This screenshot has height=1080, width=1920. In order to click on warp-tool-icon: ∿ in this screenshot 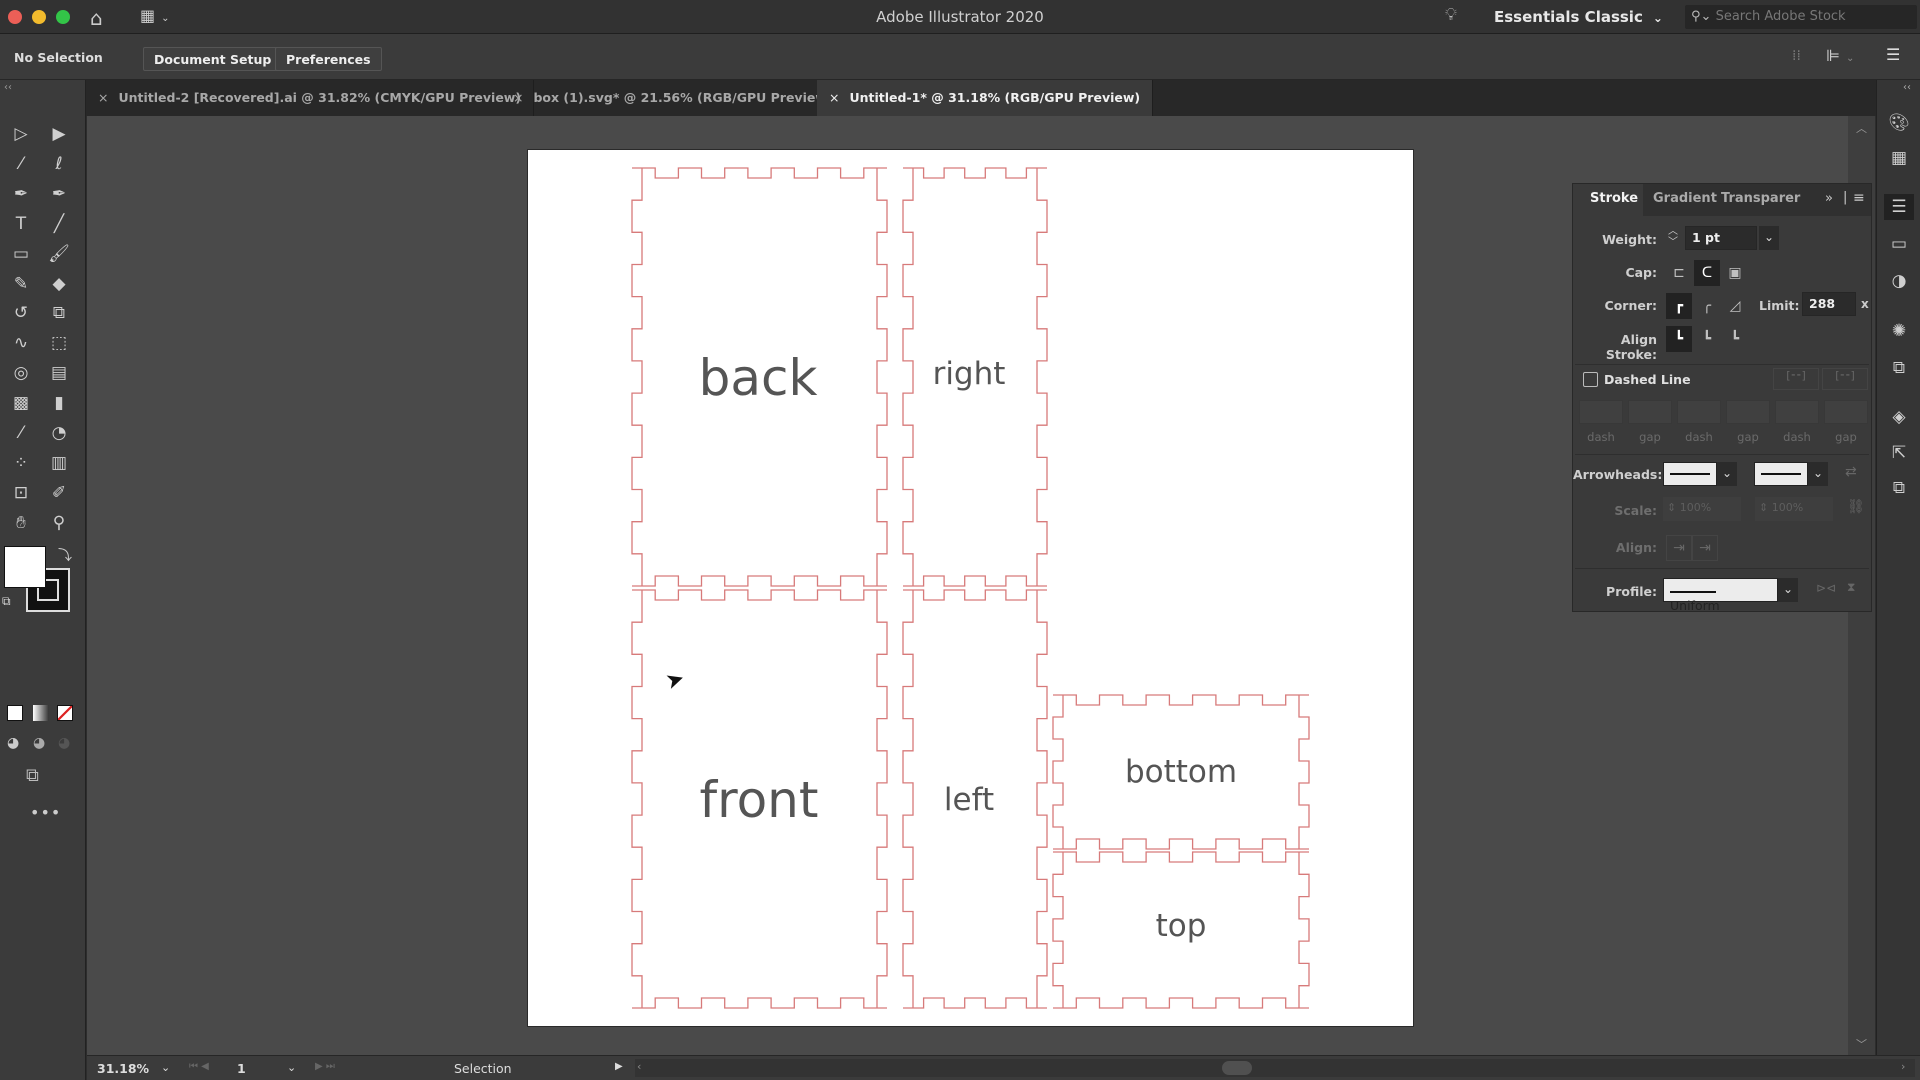, I will do `click(21, 343)`.